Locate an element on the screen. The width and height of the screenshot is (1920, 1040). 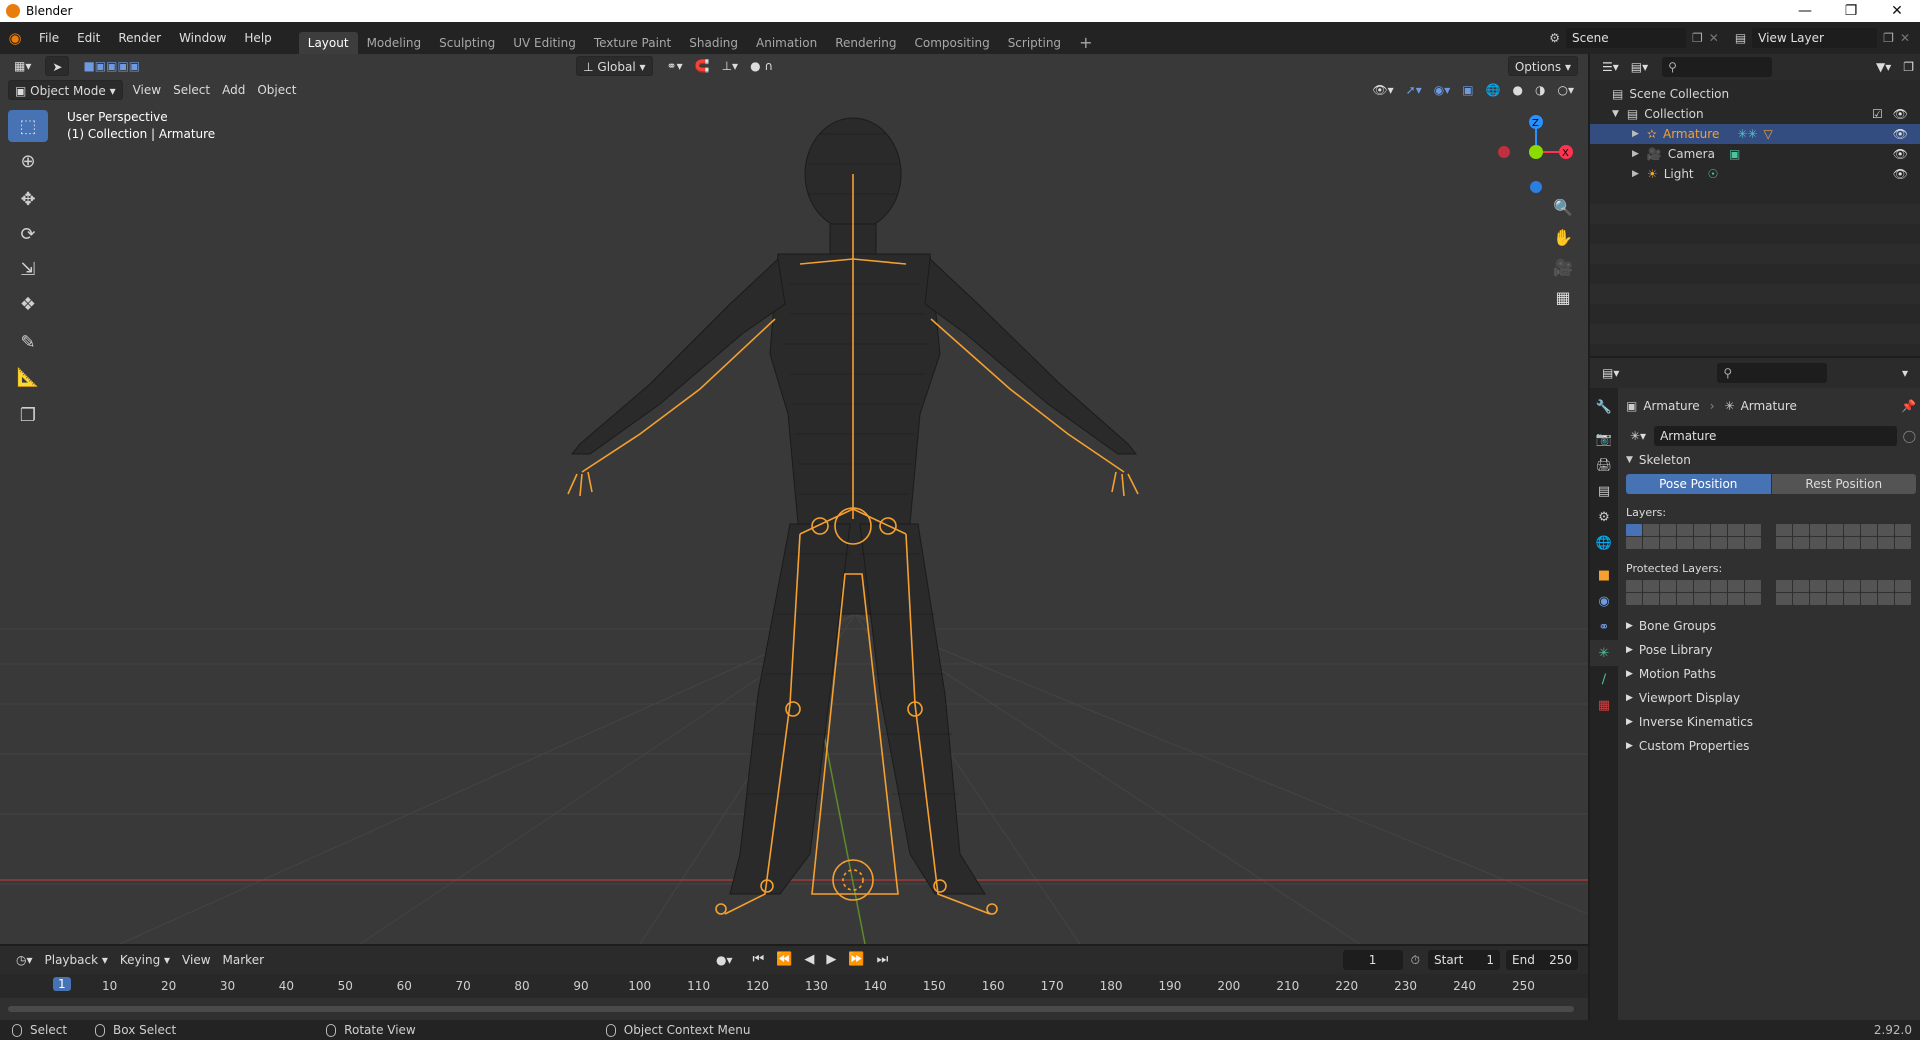
mode-dropdown: ▣ Object Mode ▾ is located at coordinates (65, 90).